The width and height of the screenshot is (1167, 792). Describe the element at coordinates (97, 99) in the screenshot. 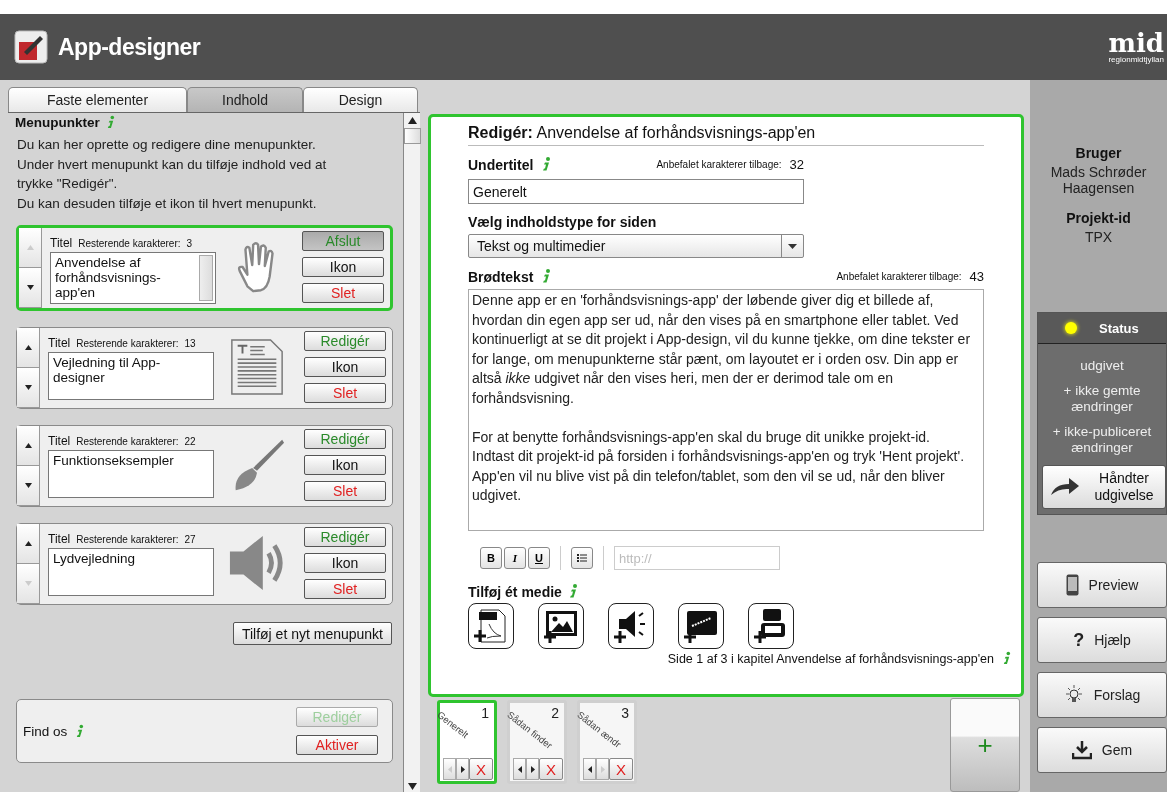

I see `tab: Faste elementer` at that location.